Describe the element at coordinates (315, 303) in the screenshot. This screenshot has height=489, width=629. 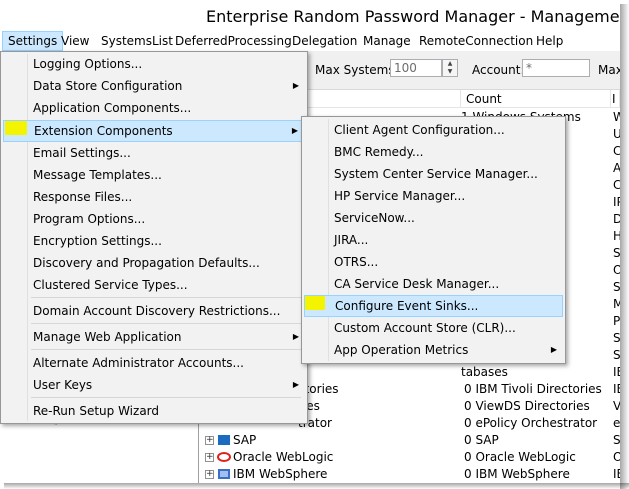
I see `annotation-highlight` at that location.